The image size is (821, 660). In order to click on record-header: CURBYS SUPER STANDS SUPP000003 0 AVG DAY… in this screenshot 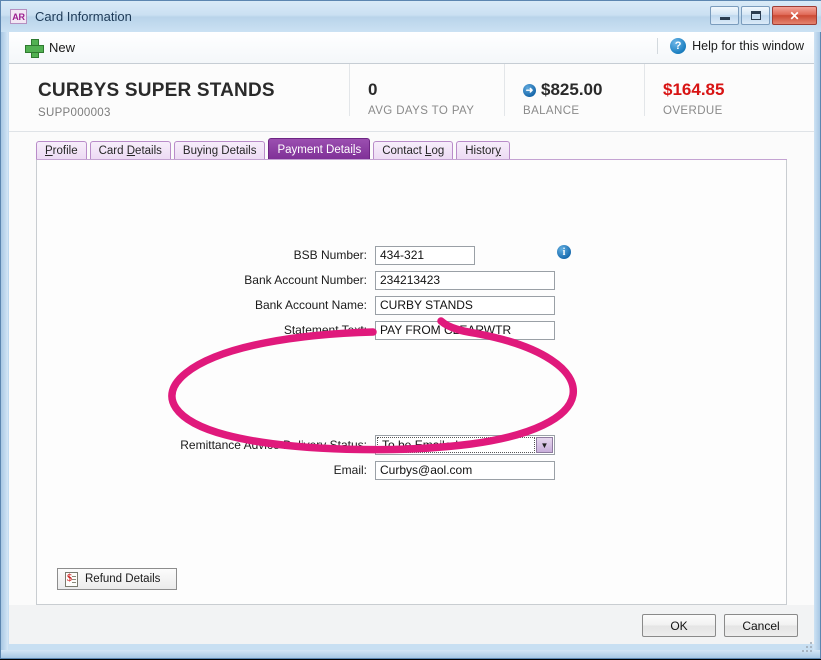, I will do `click(411, 98)`.